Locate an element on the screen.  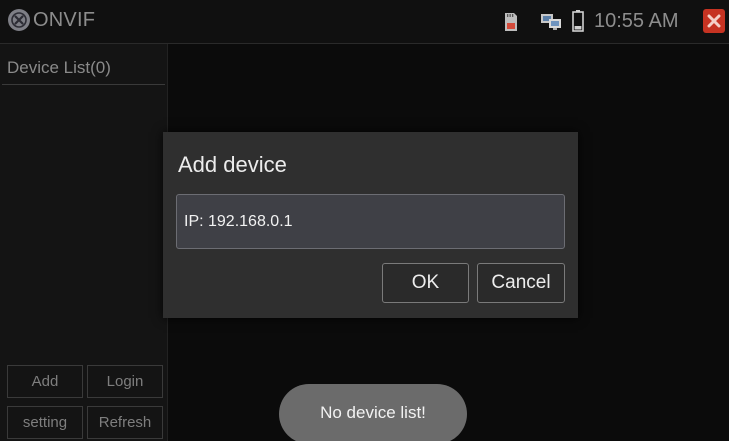
ip-input: IP: 192.168.0.1 is located at coordinates (370, 221).